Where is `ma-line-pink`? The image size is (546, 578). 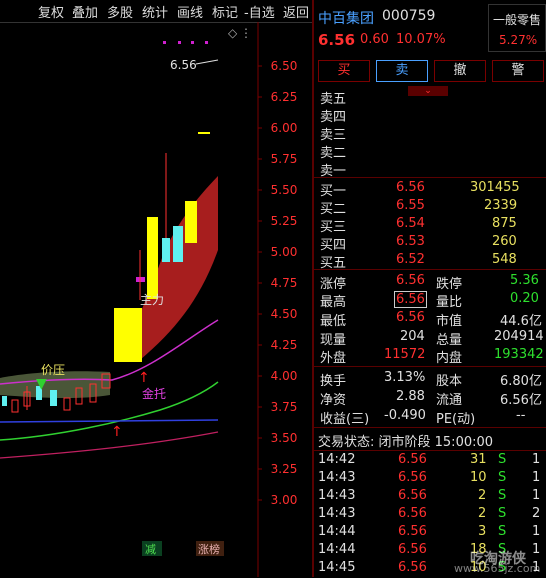 ma-line-pink is located at coordinates (109, 445).